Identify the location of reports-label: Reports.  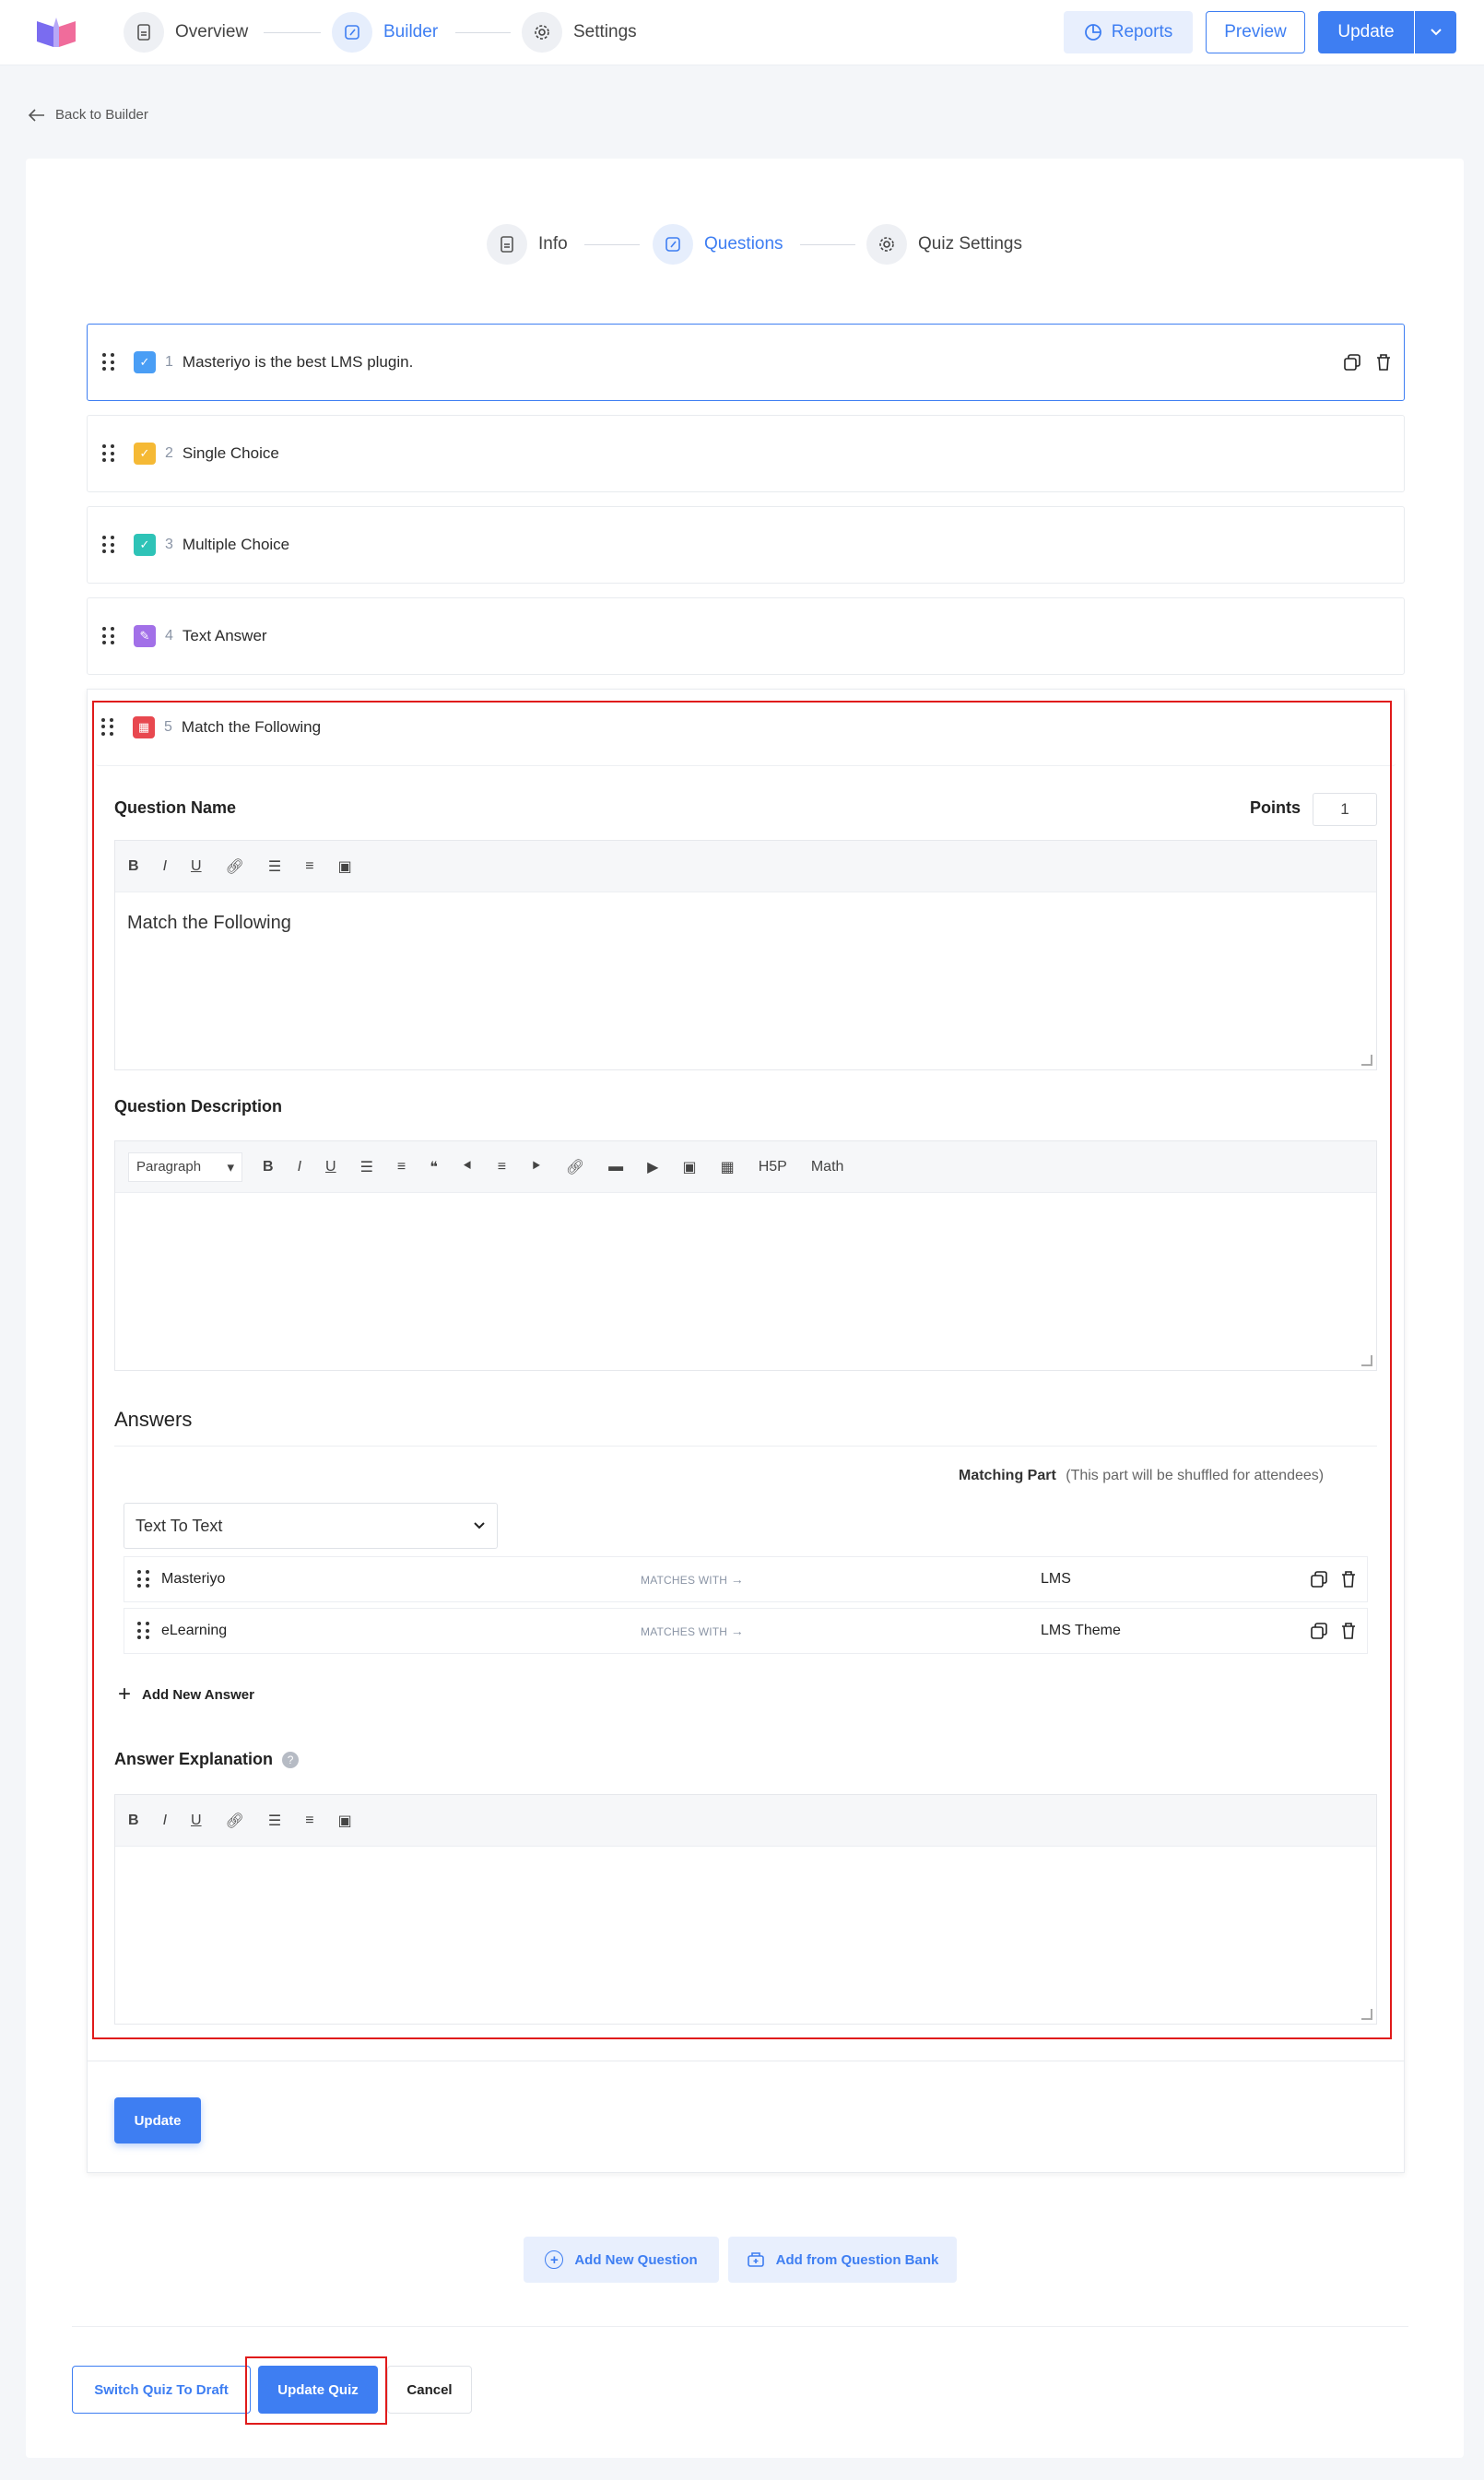
(1142, 32).